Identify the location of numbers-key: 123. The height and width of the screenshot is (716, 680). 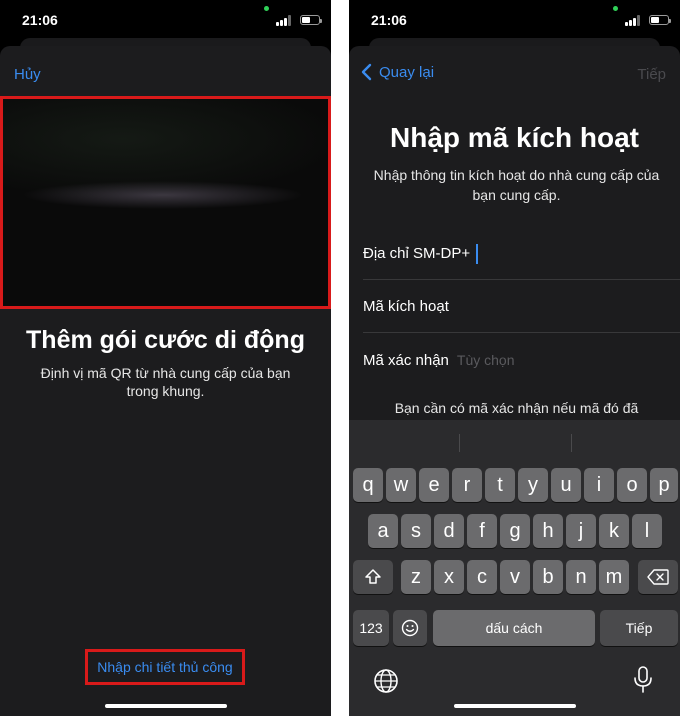
(371, 628).